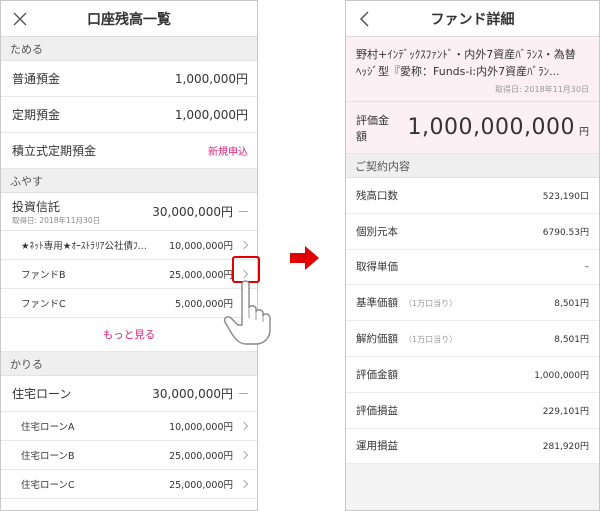 This screenshot has width=600, height=511. Describe the element at coordinates (43, 304) in the screenshot. I see `fund-label: ファンドC` at that location.